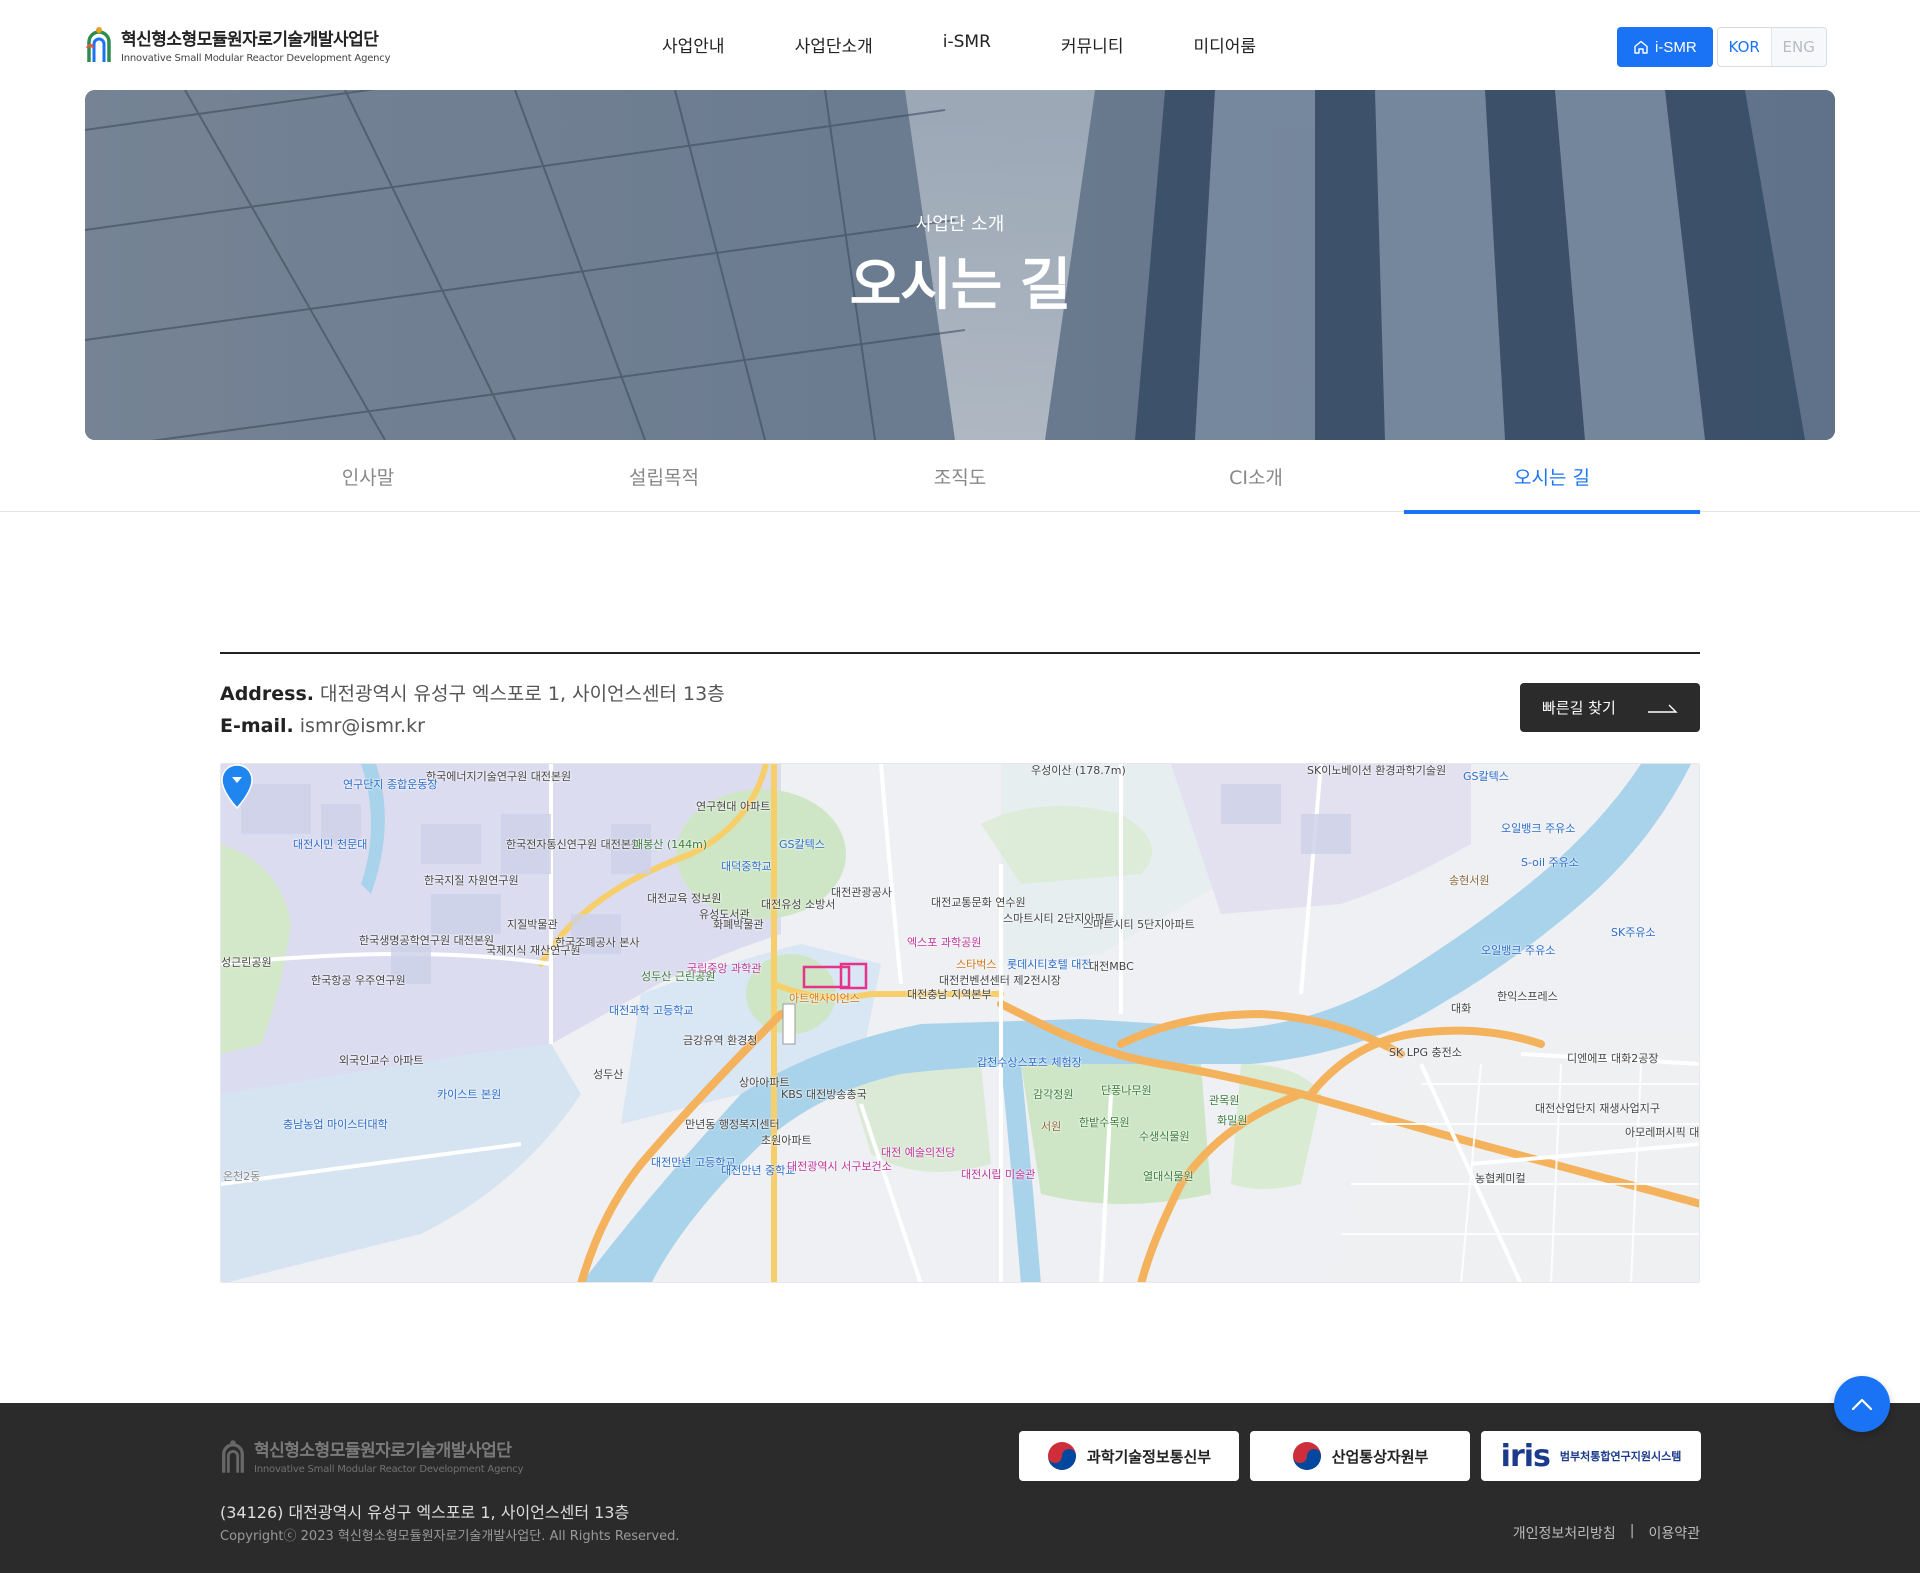 This screenshot has height=1573, width=1920. Describe the element at coordinates (967, 44) in the screenshot. I see `nav-item-ismr: i-SMR` at that location.